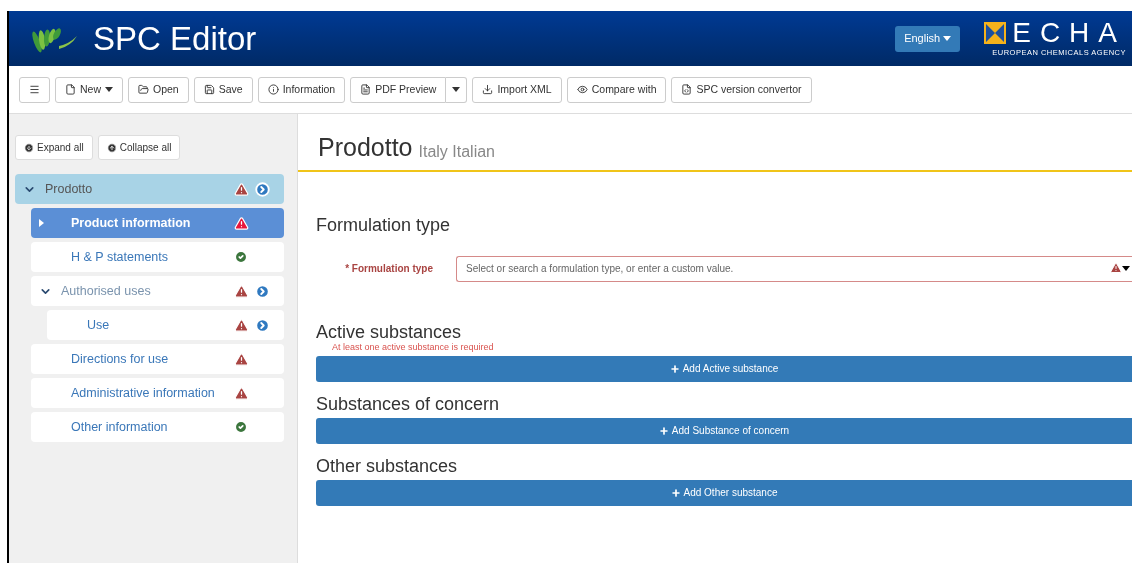 This screenshot has width=1132, height=563. What do you see at coordinates (223, 89) in the screenshot?
I see `toolbar-button: Save` at bounding box center [223, 89].